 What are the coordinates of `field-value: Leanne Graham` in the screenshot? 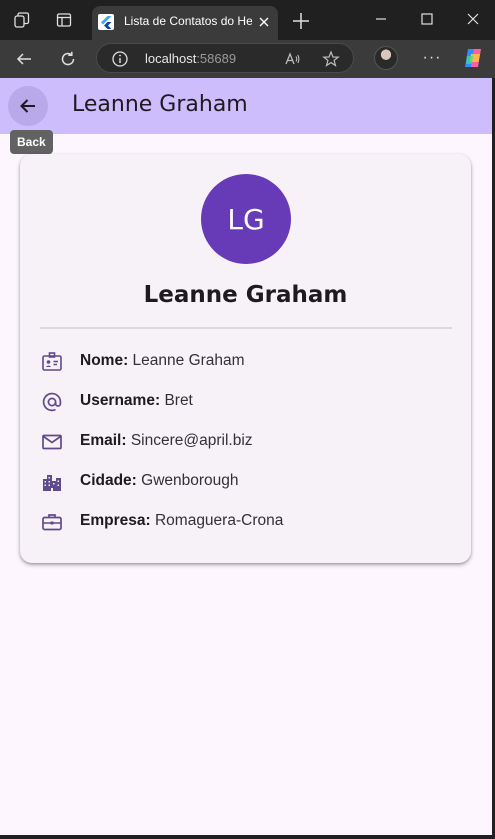 It's located at (188, 360).